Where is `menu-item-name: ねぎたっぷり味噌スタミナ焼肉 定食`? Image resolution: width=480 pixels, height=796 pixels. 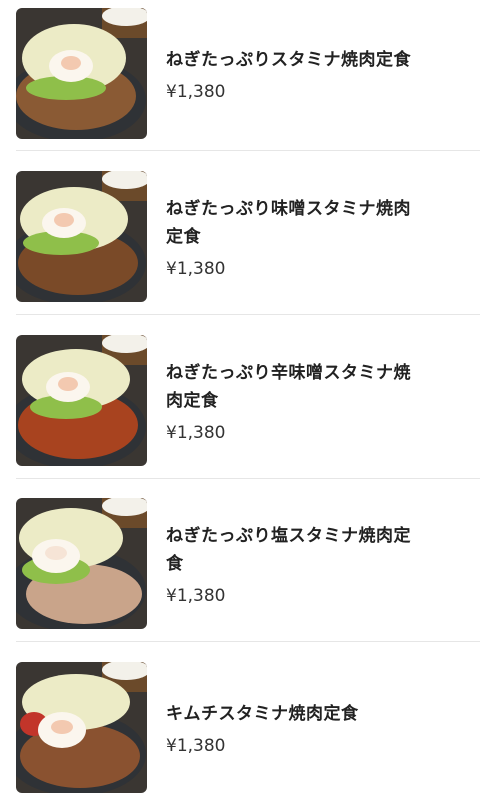
menu-item-name: ねぎたっぷり味噌スタミナ焼肉 定食 is located at coordinates (301, 223).